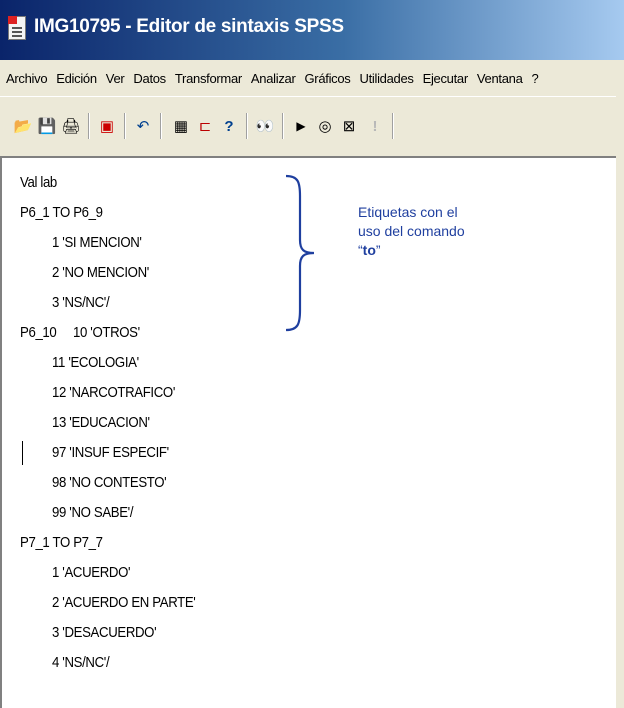 The image size is (624, 708). Describe the element at coordinates (27, 78) in the screenshot. I see `menu-archivo: Archivo` at that location.